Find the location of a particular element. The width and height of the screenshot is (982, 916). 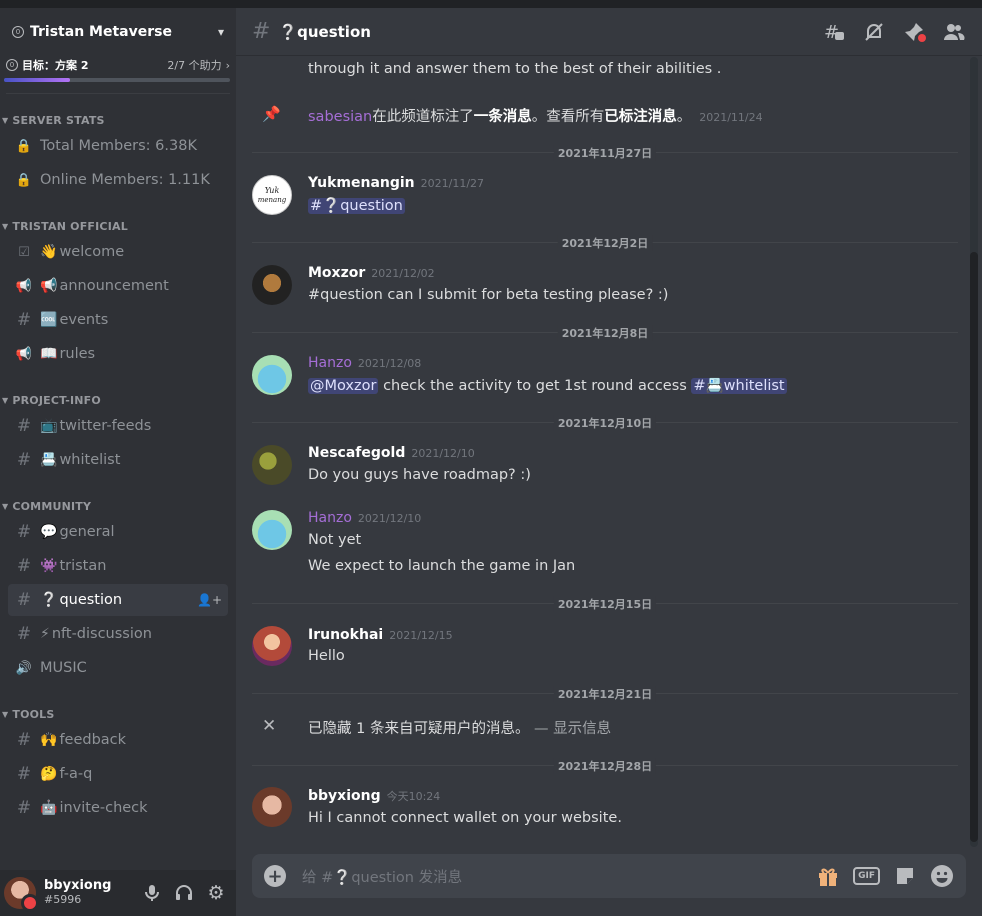

date-divider: 2021年12月8日 is located at coordinates (605, 333).